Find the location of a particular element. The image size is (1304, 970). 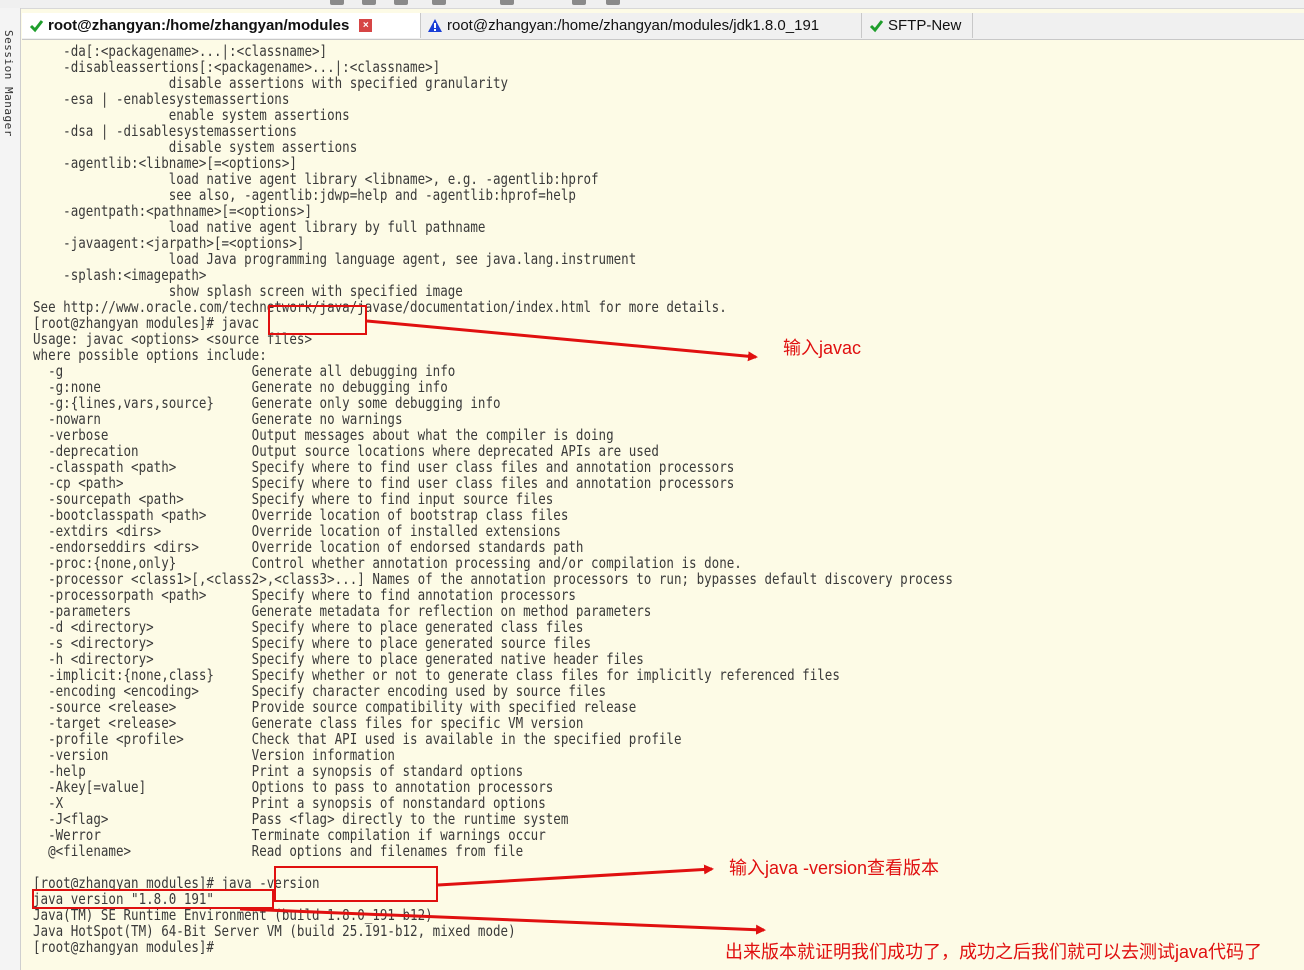

annotation-success: 出来版本就证明我们成功了，成功之后我们就可以去测试java代码了 is located at coordinates (994, 952).